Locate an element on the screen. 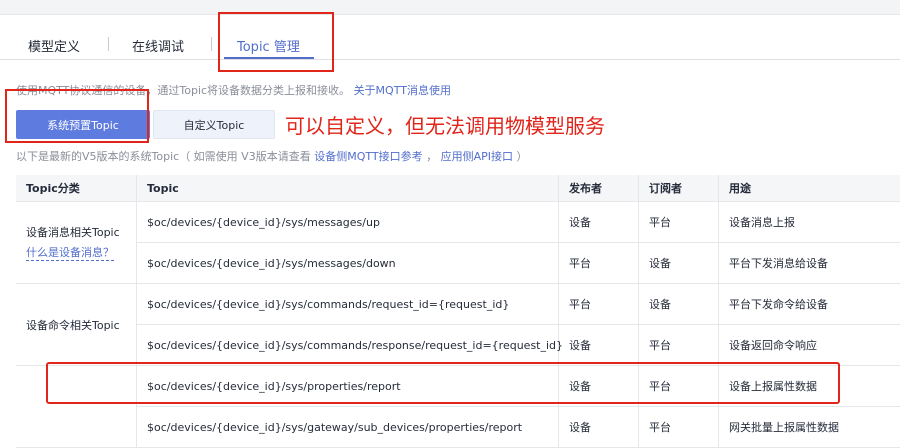  usage-cell: 设备返回命令响应 is located at coordinates (809, 345).